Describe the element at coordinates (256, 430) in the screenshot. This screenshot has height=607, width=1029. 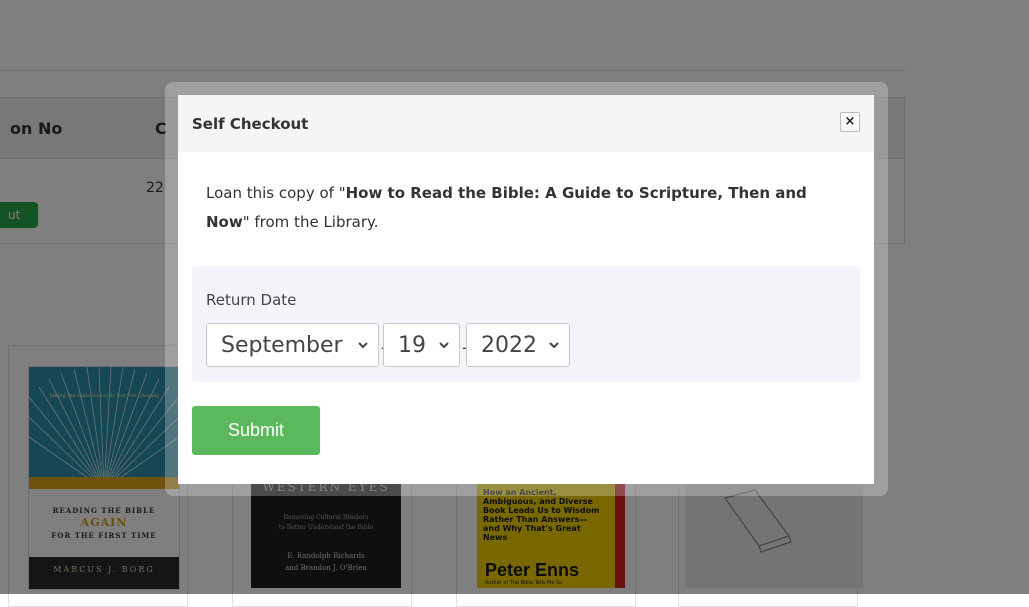
I see `submit-button: Submit` at that location.